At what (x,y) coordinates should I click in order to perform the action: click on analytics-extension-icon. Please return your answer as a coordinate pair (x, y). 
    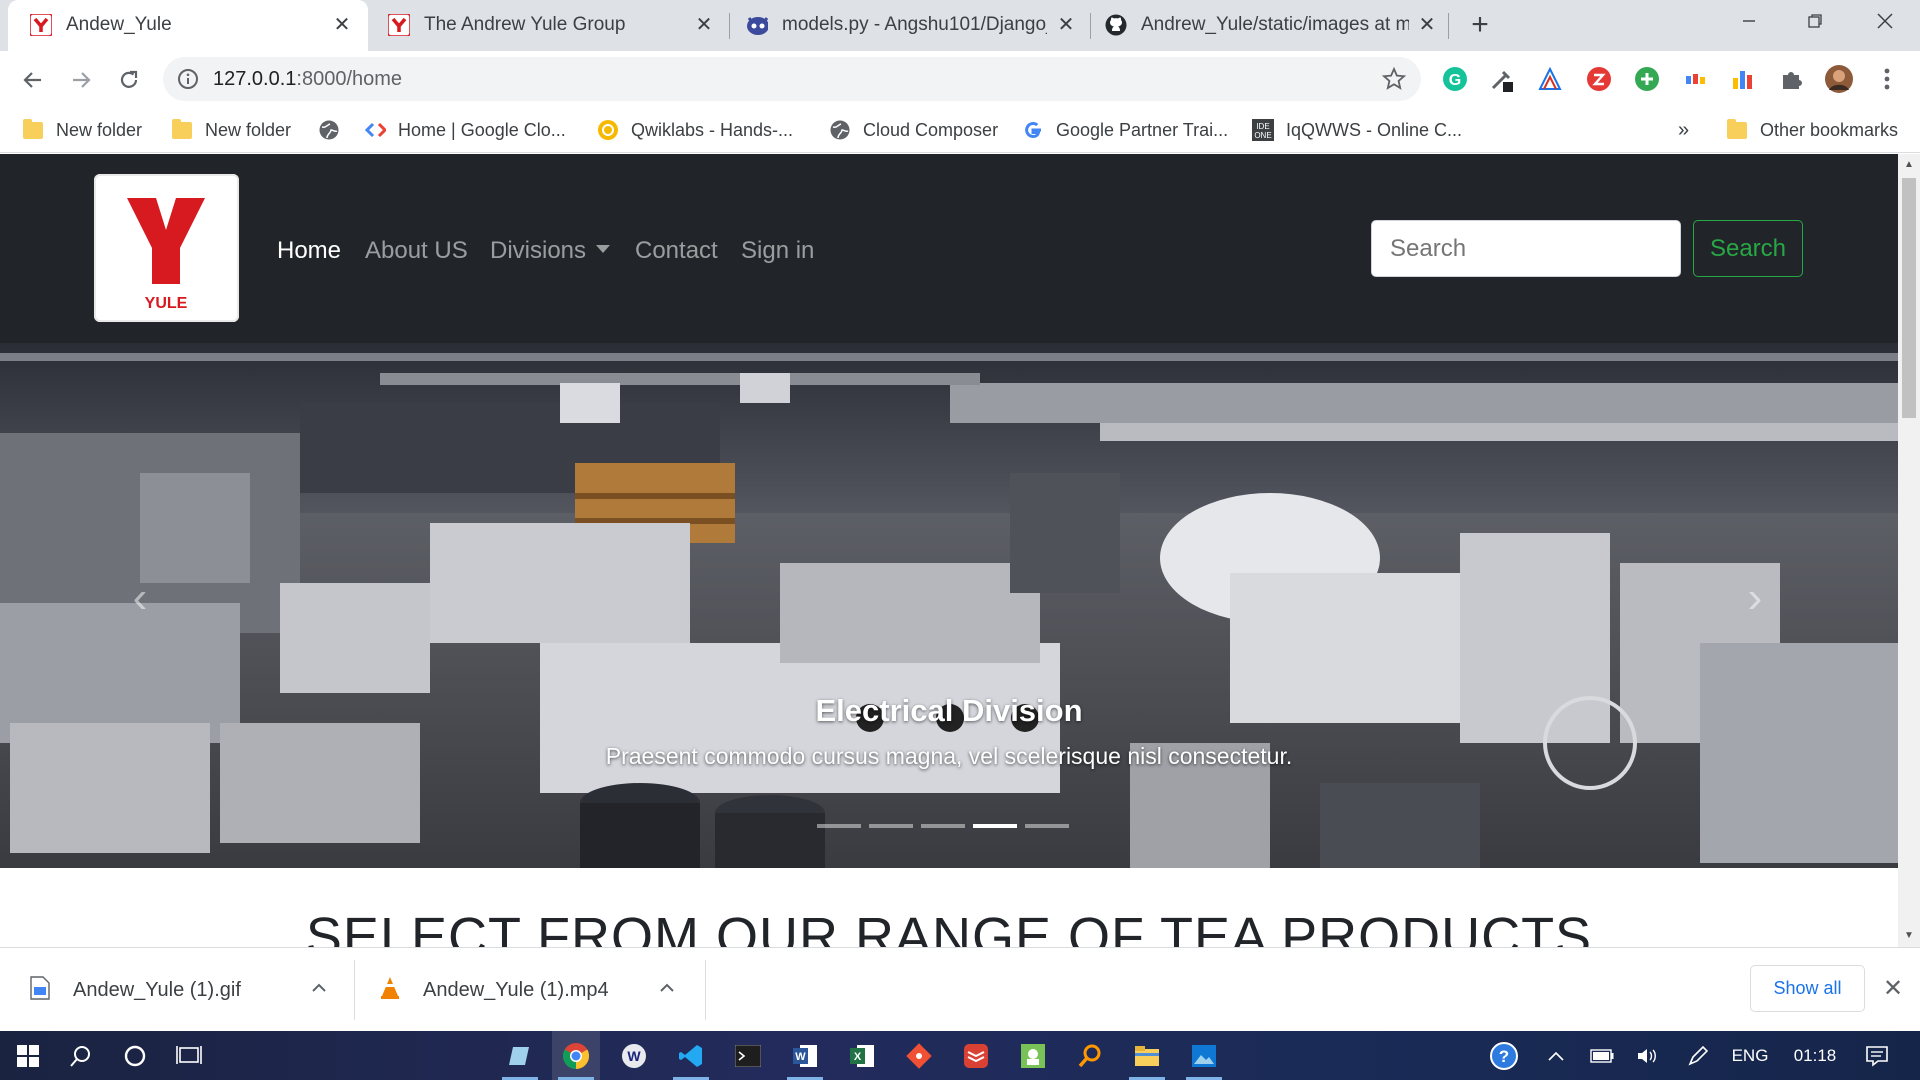
    Looking at the image, I should click on (1743, 79).